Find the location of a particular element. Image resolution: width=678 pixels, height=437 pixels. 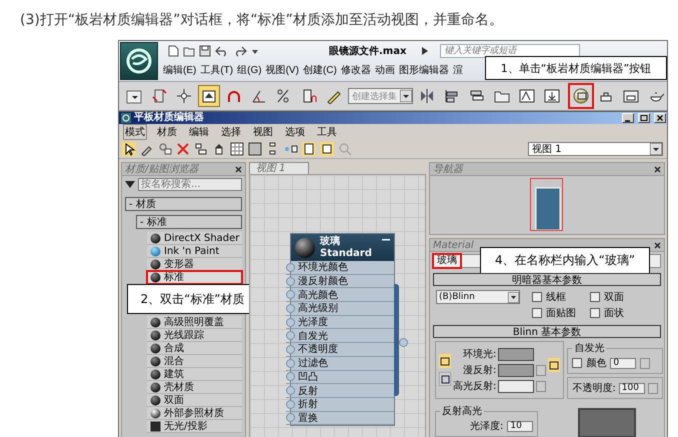

slot-label: 置换 is located at coordinates (308, 418).